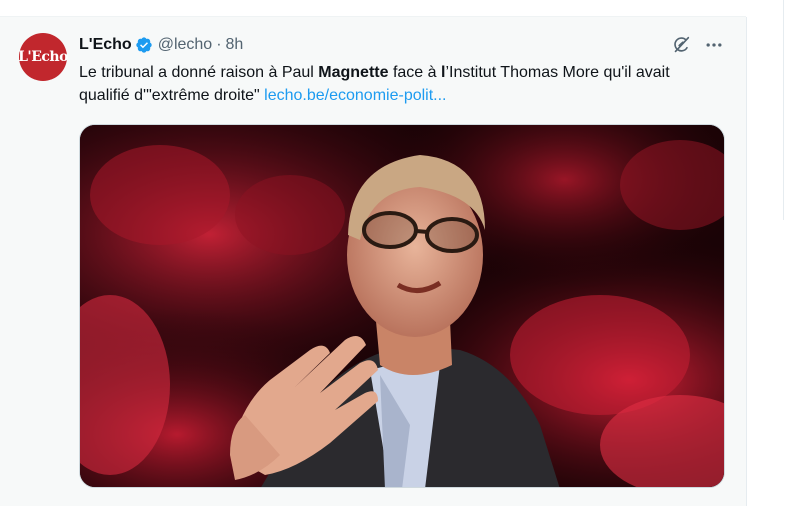 The height and width of the screenshot is (506, 789). I want to click on tweet-text-part2: face à, so click(414, 72).